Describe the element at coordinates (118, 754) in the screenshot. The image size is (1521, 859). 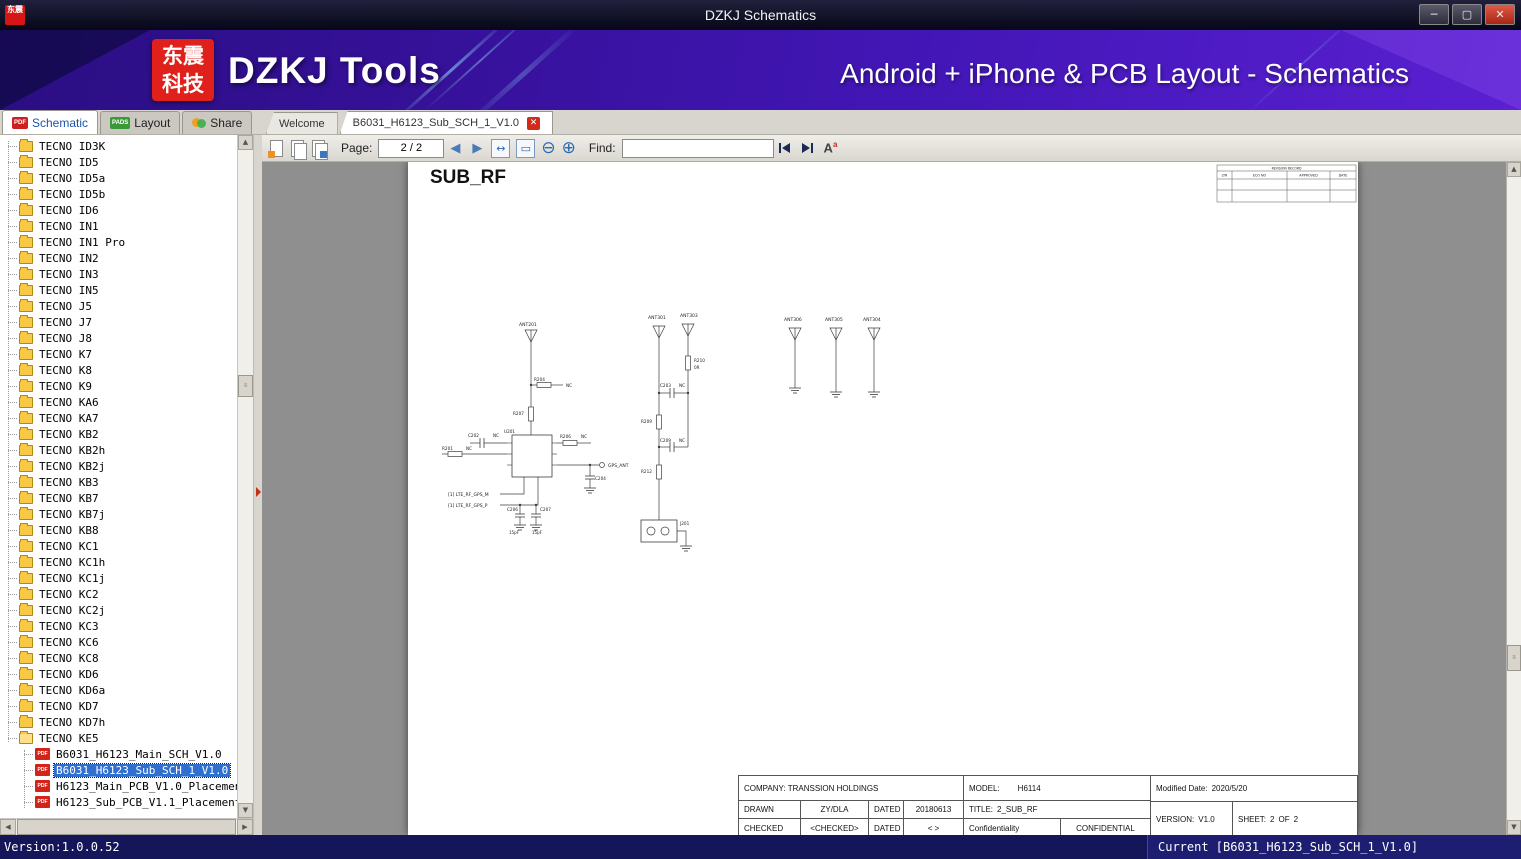
I see `tree-item-file: PDF B6031_H6123_Main_SCH_V1.0` at that location.